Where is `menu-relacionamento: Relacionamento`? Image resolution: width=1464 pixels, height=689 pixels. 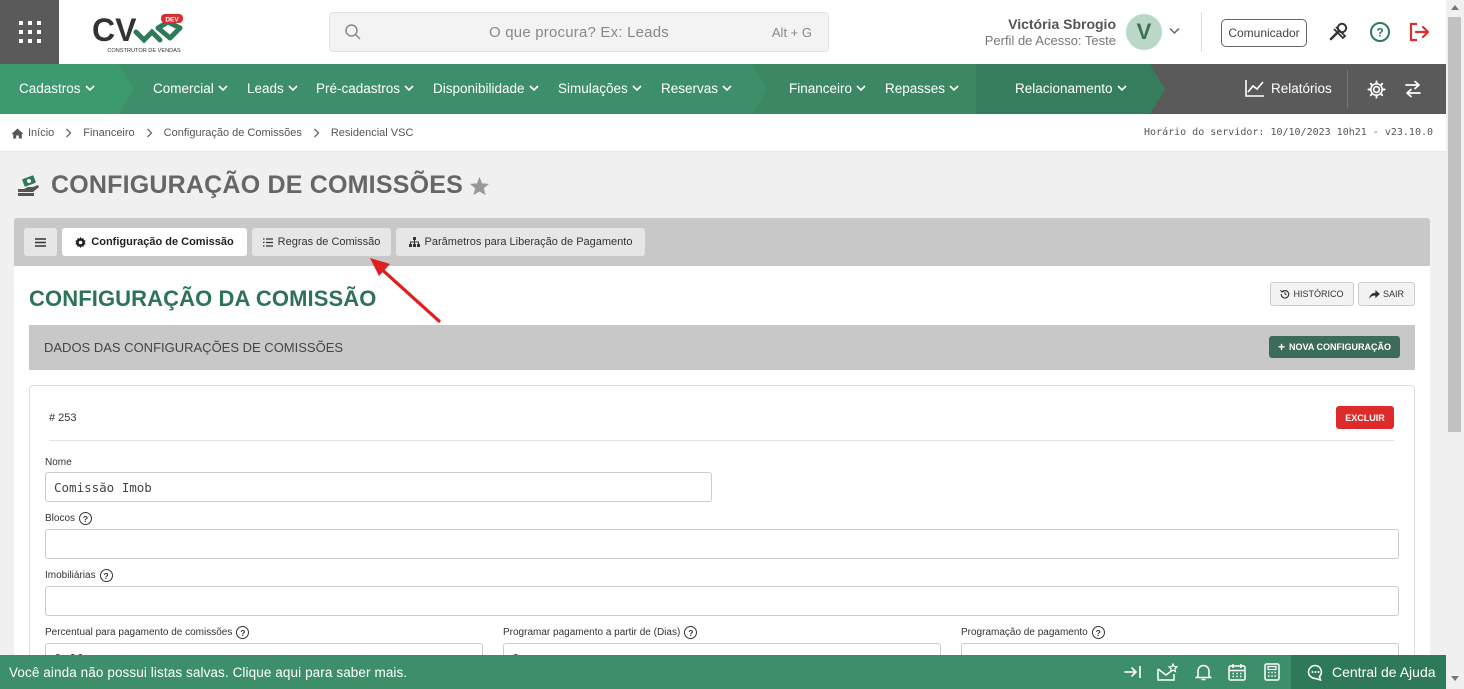 menu-relacionamento: Relacionamento is located at coordinates (1071, 88).